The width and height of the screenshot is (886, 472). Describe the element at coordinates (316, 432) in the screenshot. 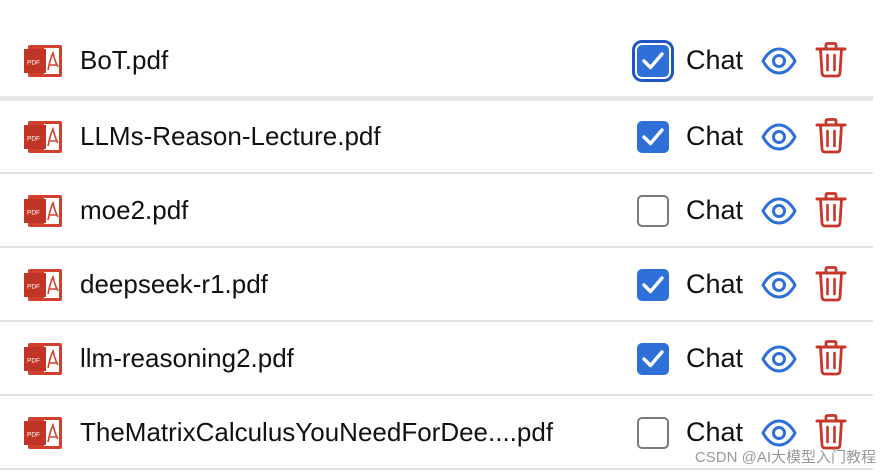

I see `file-name: TheMatrixCalculusYouNeedForDee....pdf` at that location.